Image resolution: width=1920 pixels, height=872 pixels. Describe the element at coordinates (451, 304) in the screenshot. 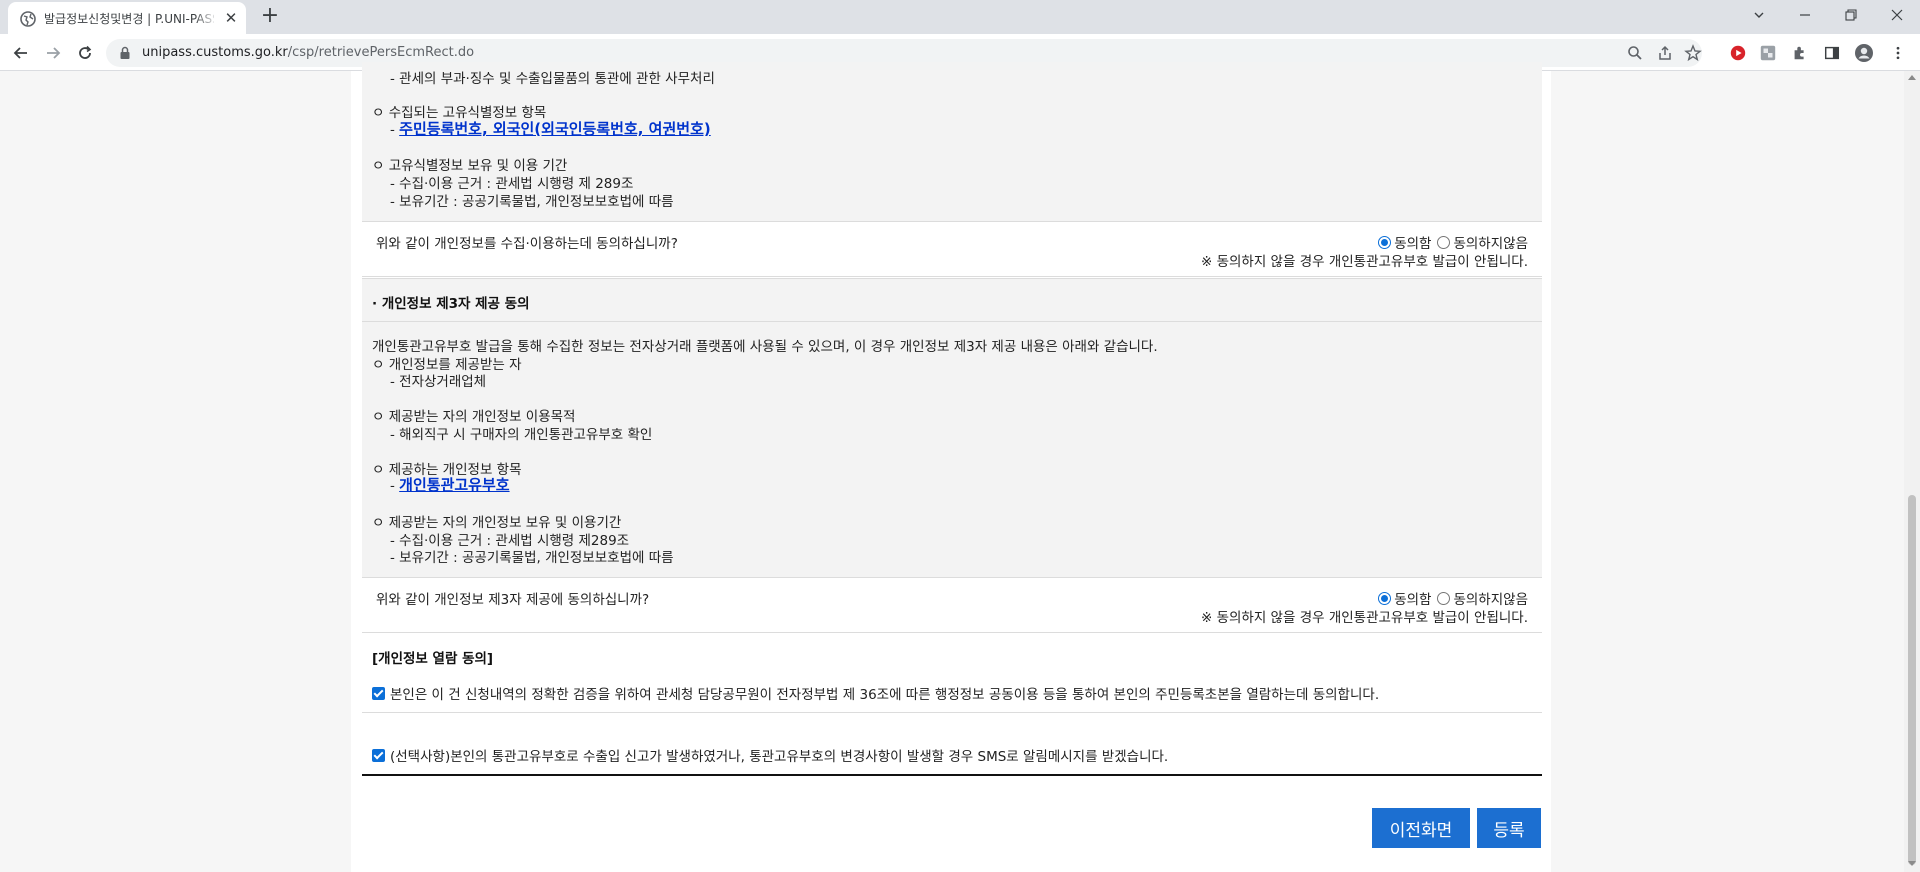

I see `third-party-heading: · 개인정보 제3자 제공 동의` at that location.